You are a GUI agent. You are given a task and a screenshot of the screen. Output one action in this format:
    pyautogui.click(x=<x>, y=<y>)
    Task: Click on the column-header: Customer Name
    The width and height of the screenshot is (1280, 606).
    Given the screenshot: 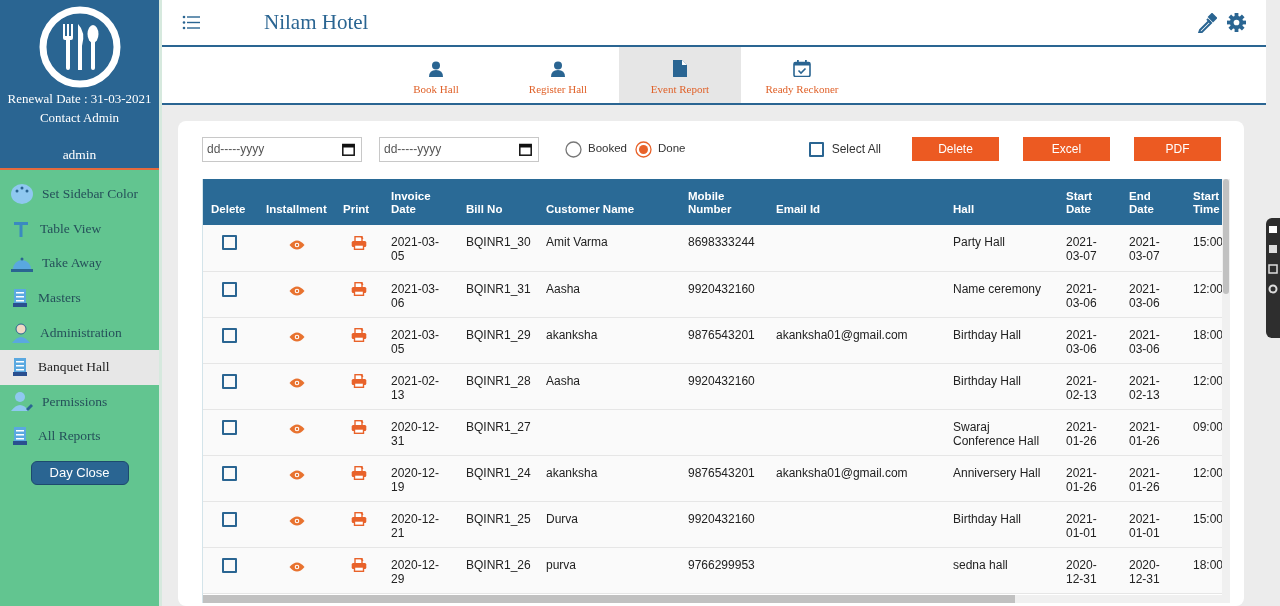 What is the action you would take?
    pyautogui.click(x=609, y=202)
    